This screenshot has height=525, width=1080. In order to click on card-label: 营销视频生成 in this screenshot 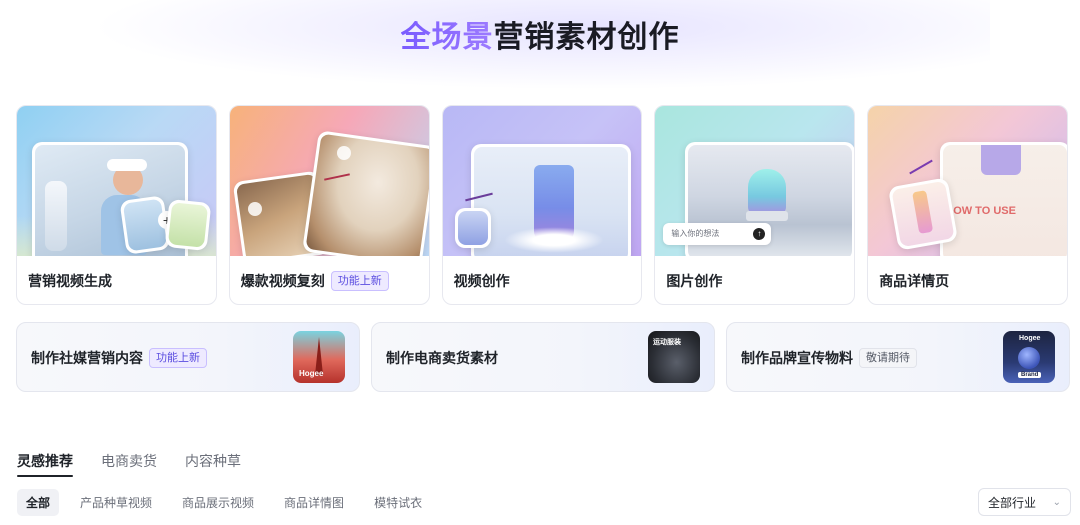, I will do `click(70, 281)`.